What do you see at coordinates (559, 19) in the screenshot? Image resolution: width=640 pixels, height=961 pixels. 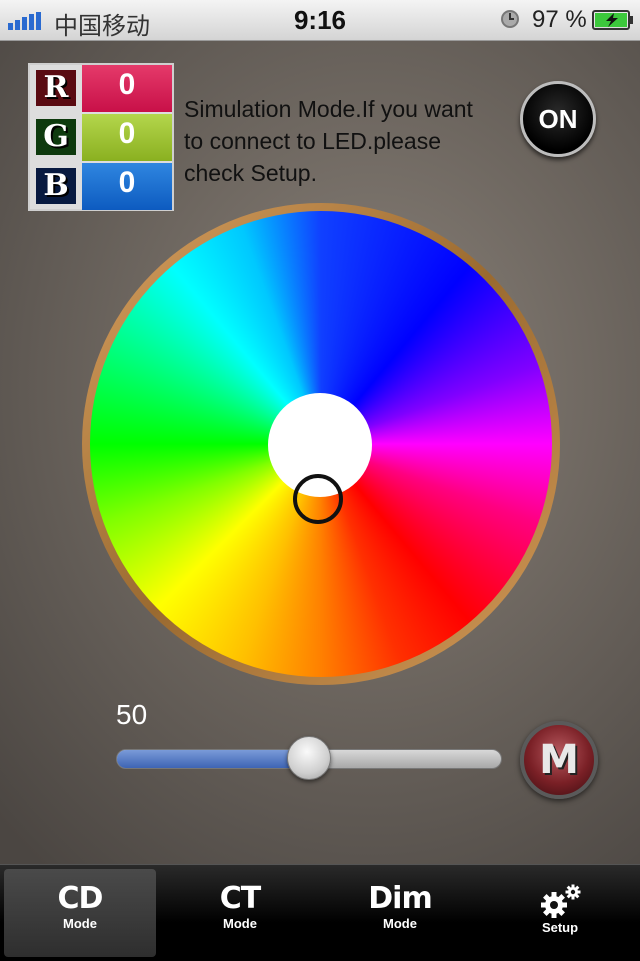 I see `battery-percent: 97 %` at bounding box center [559, 19].